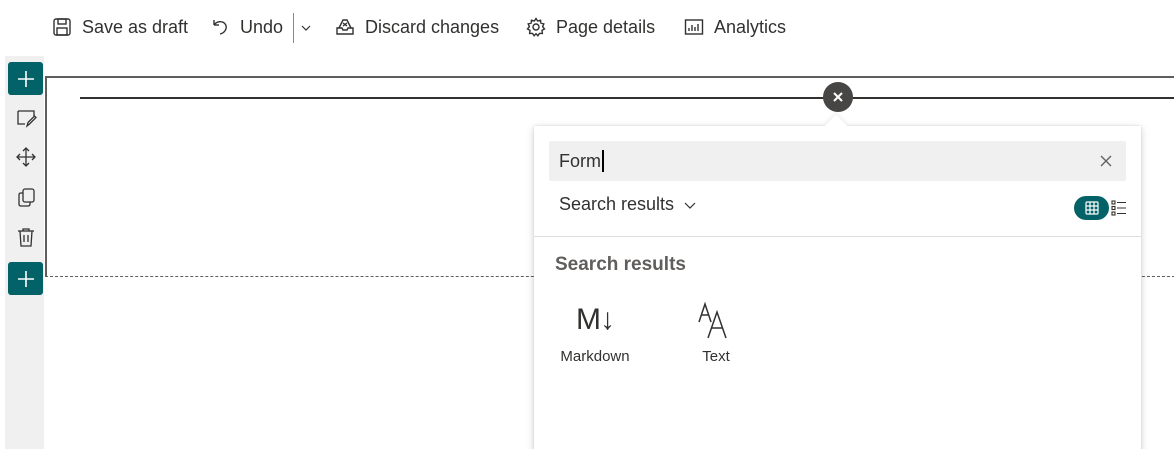 Image resolution: width=1174 pixels, height=449 pixels. What do you see at coordinates (617, 204) in the screenshot?
I see `category-filter-label: Search results` at bounding box center [617, 204].